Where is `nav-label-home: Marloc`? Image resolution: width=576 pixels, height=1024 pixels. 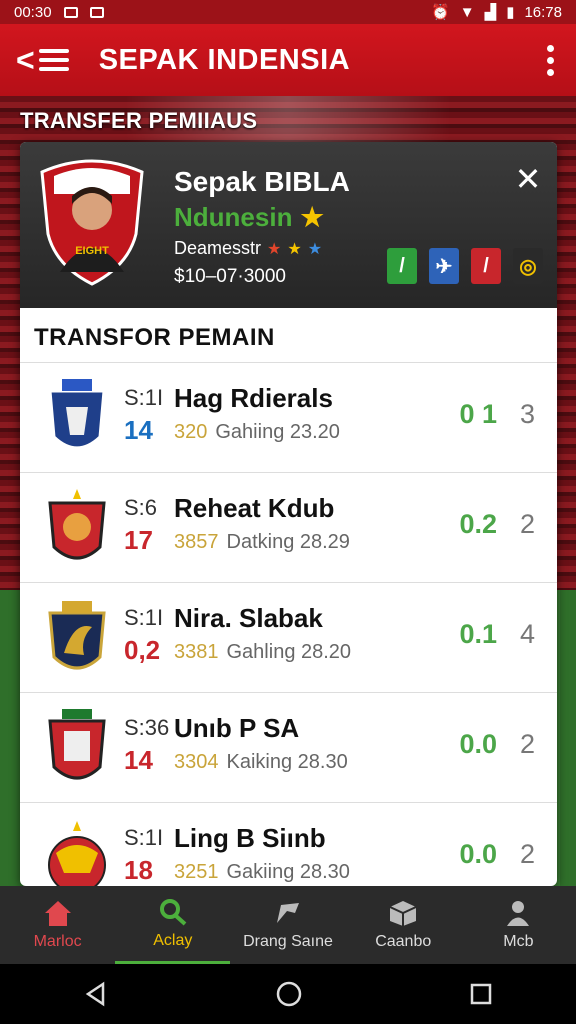 nav-label-home: Marloc is located at coordinates (57, 941).